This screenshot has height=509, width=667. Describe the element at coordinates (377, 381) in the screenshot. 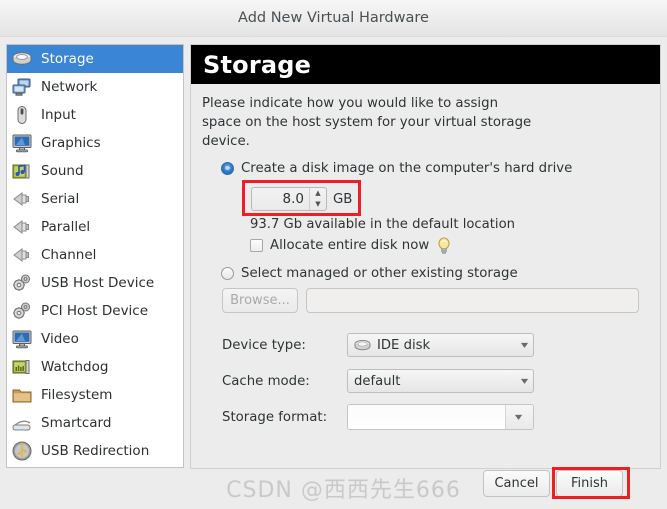

I see `cache-mode-value: default` at that location.